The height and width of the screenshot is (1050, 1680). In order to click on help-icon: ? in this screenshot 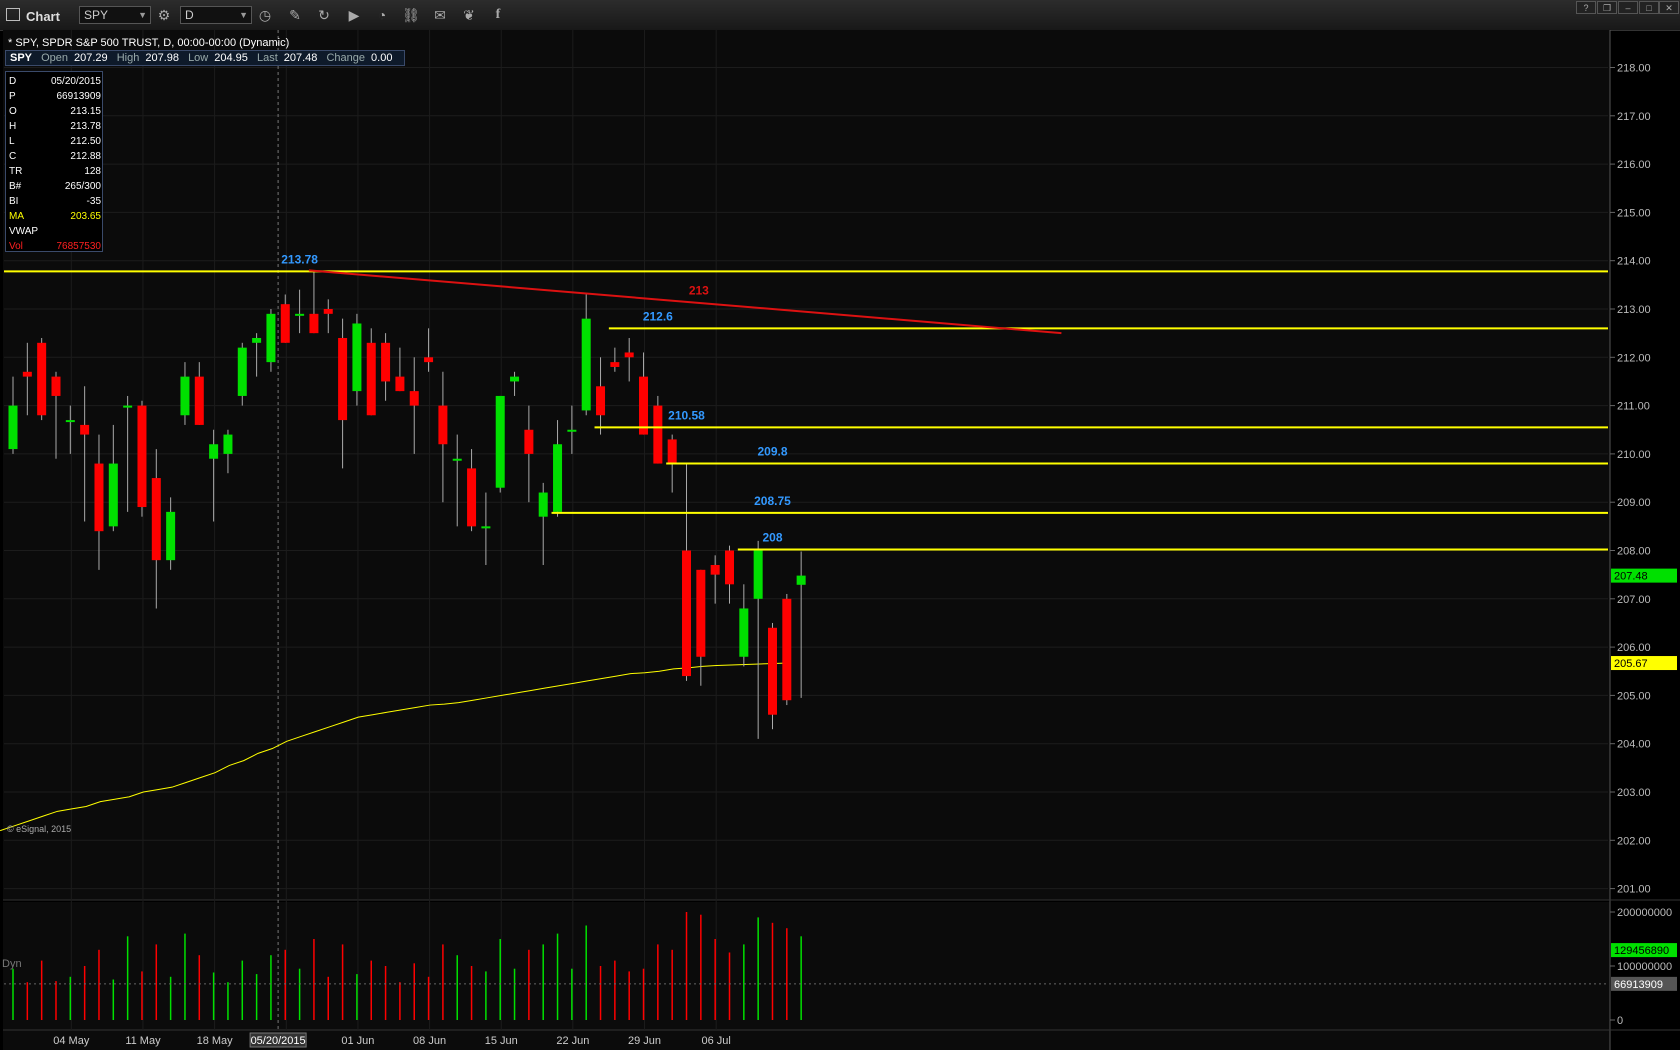, I will do `click(1586, 7)`.